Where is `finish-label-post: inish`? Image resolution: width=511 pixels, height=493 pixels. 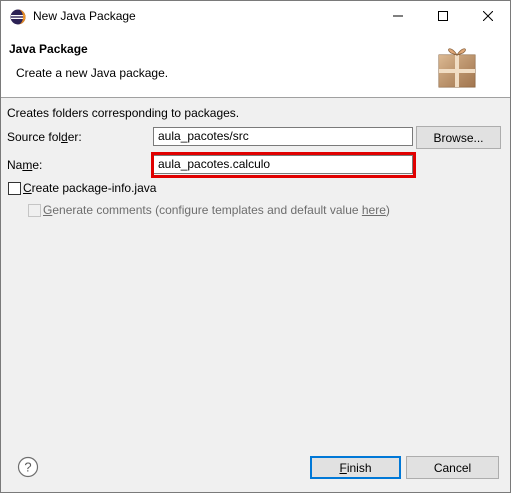
finish-label-post: inish is located at coordinates (359, 467).